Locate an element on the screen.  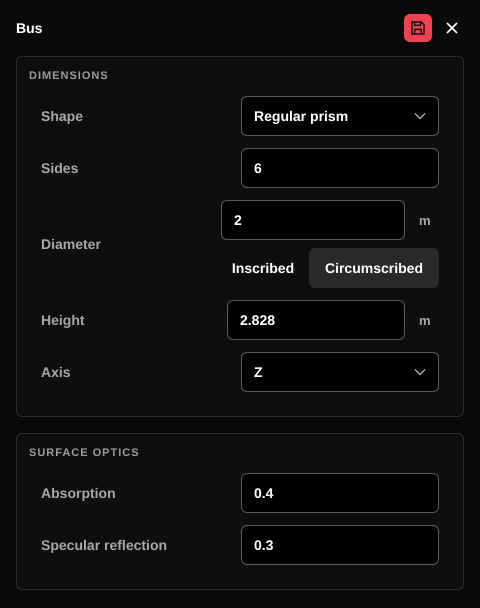
input-field: 2.828 is located at coordinates (316, 320).